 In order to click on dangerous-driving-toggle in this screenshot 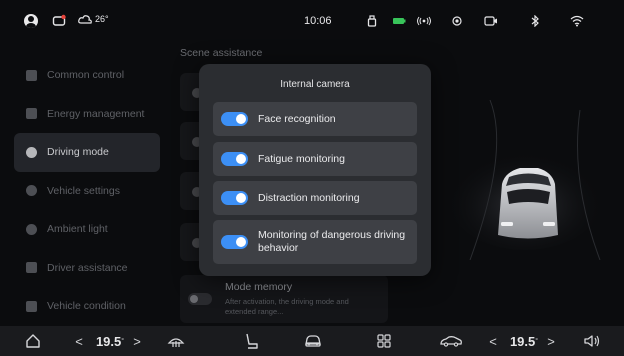, I will do `click(234, 242)`.